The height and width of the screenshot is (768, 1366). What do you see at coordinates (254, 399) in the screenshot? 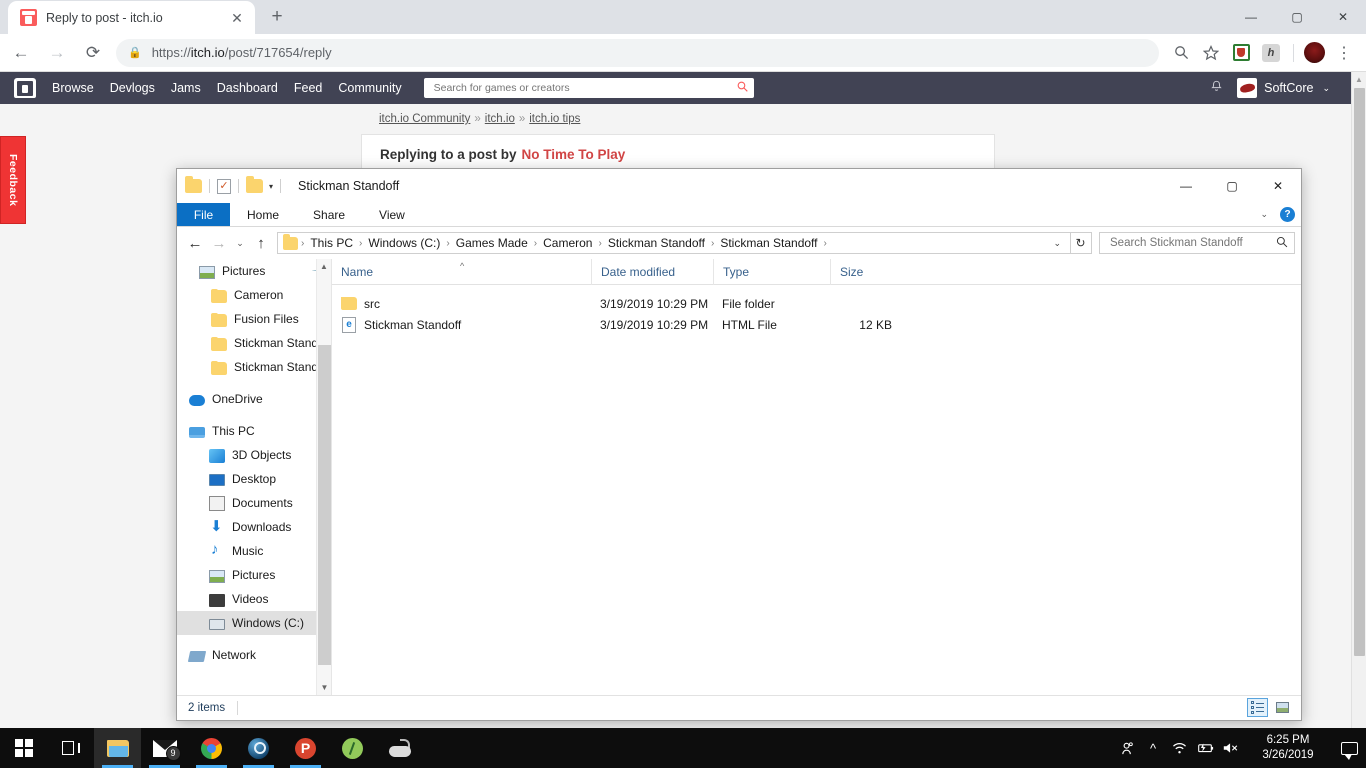
I see `sidebar-item-onedrive: OneDrive` at bounding box center [254, 399].